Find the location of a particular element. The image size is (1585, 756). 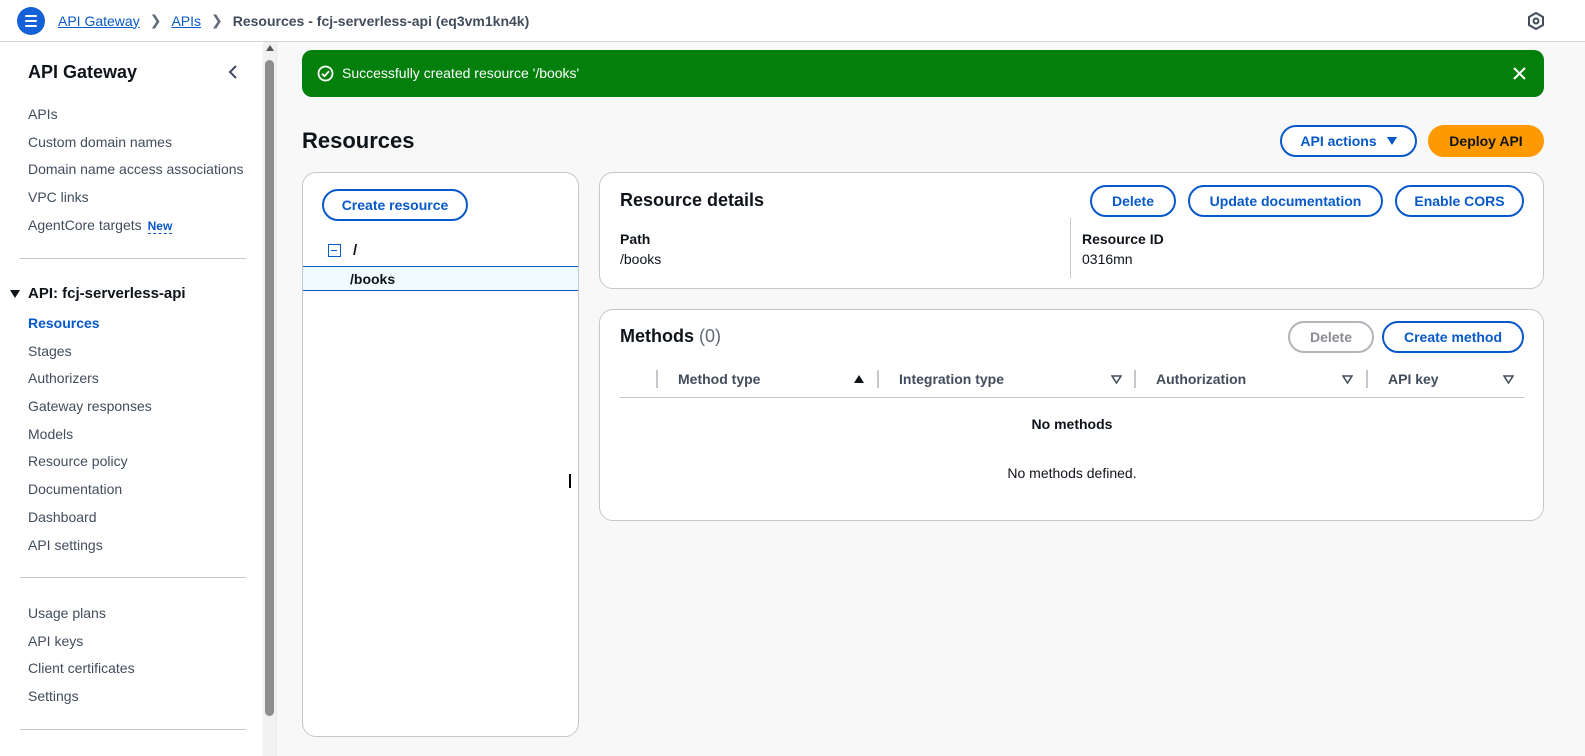

scroll-thumb is located at coordinates (269, 388).